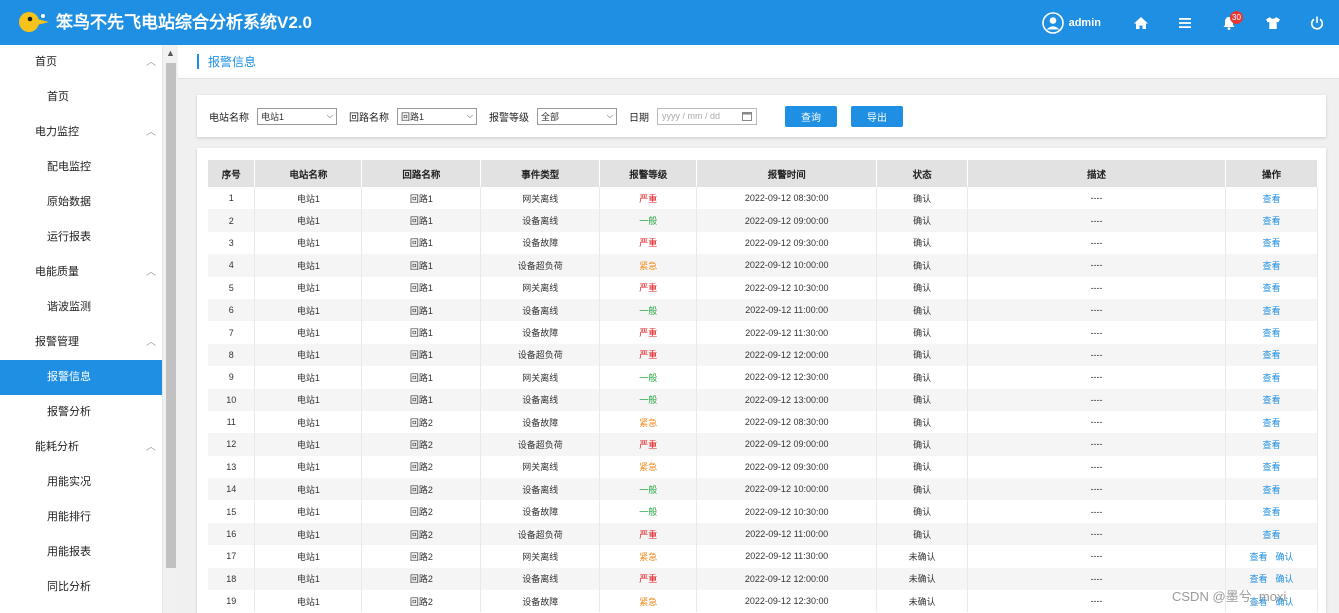  I want to click on column-header: 状态, so click(922, 173).